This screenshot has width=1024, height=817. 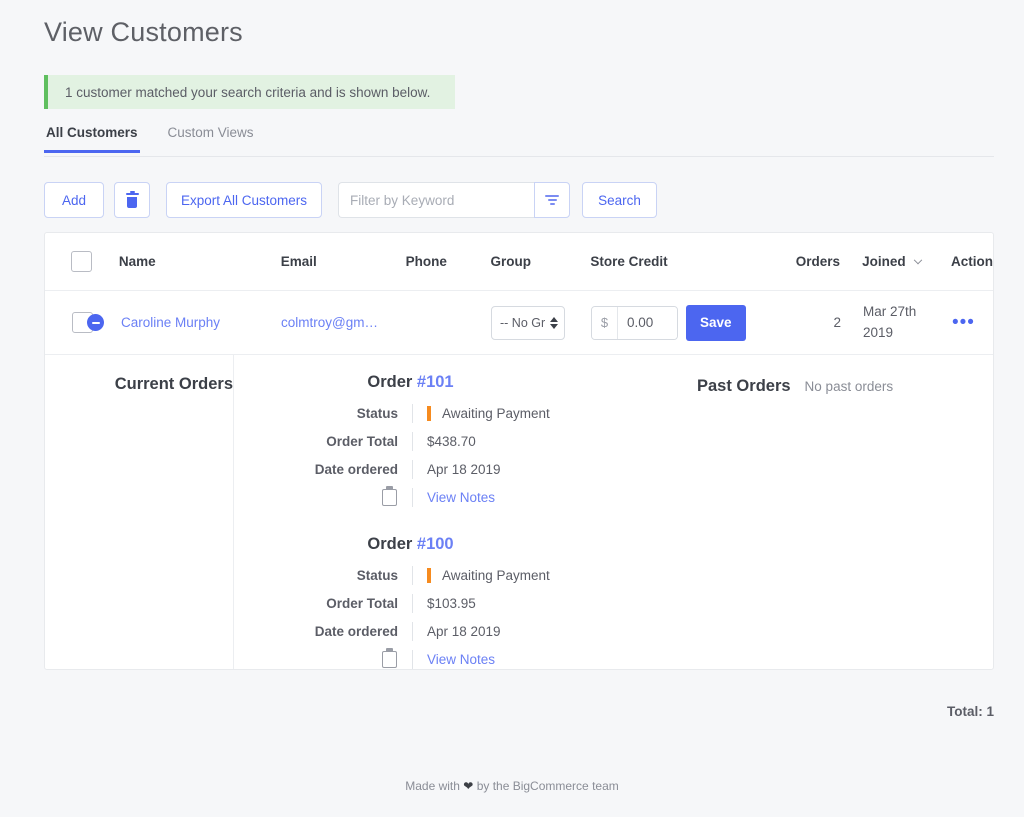 I want to click on no-past-orders-text: No past orders, so click(x=849, y=386).